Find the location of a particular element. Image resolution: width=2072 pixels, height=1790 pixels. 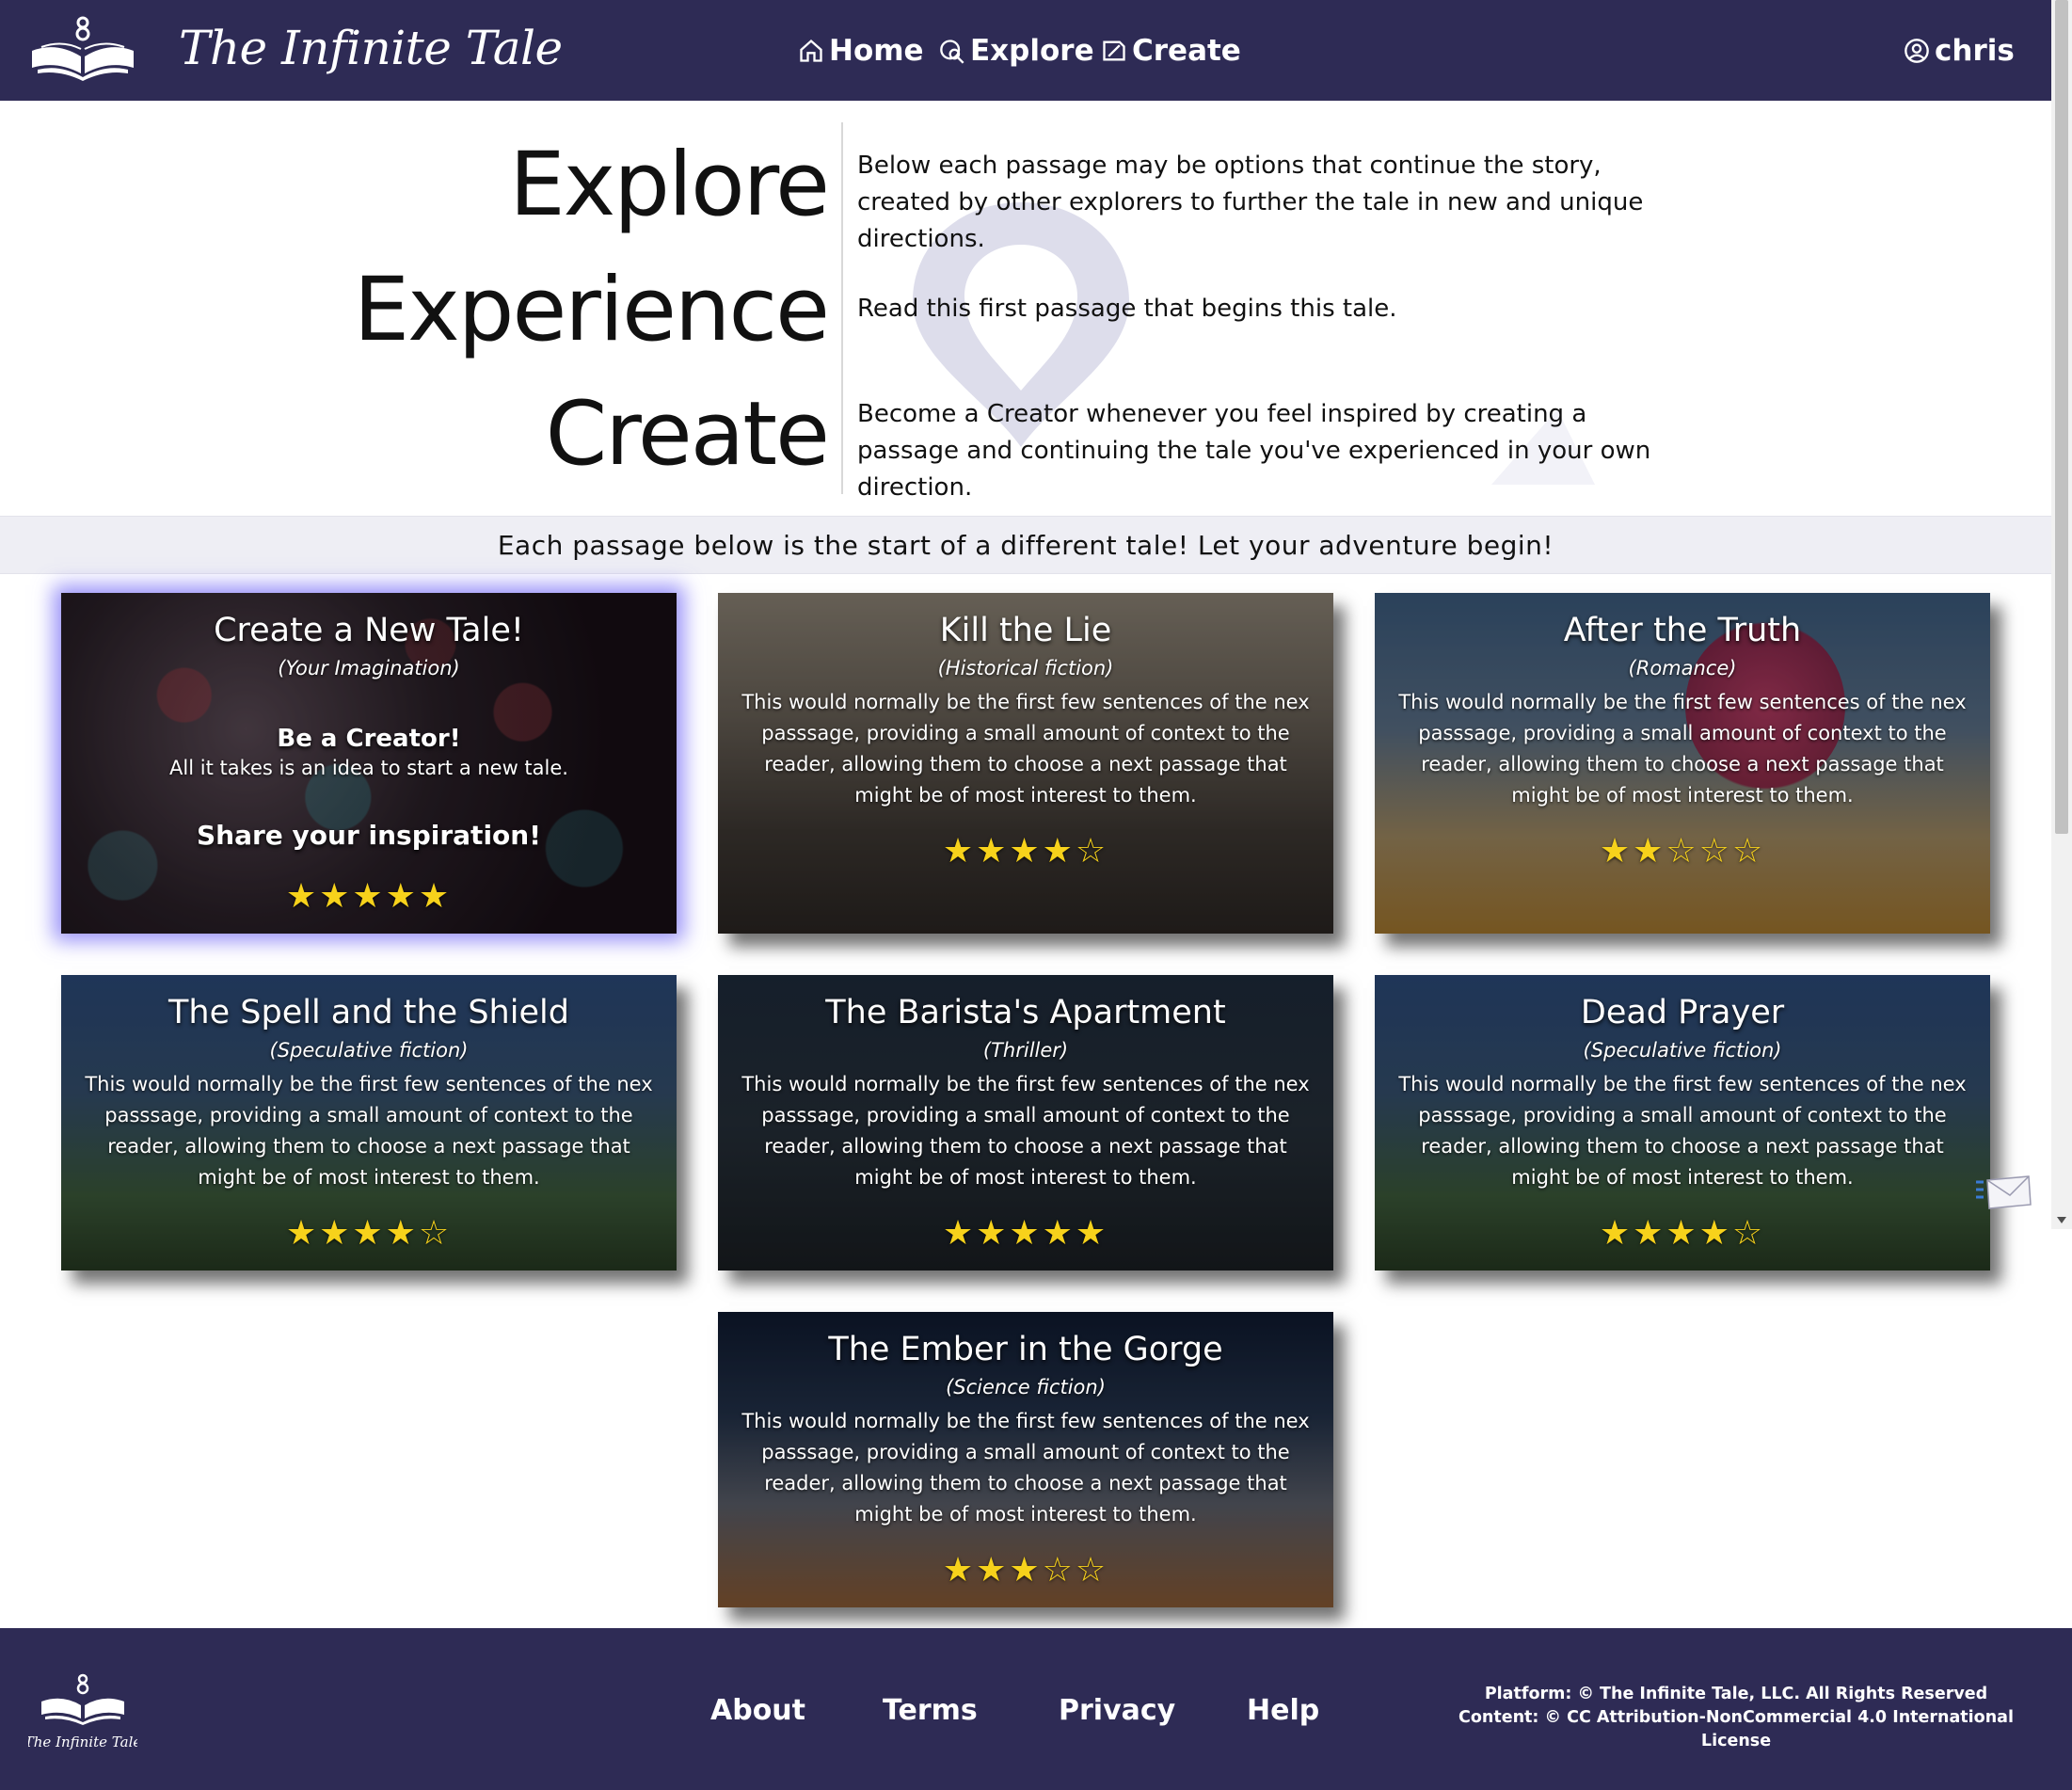

hero-create-heading: Create is located at coordinates (687, 434).